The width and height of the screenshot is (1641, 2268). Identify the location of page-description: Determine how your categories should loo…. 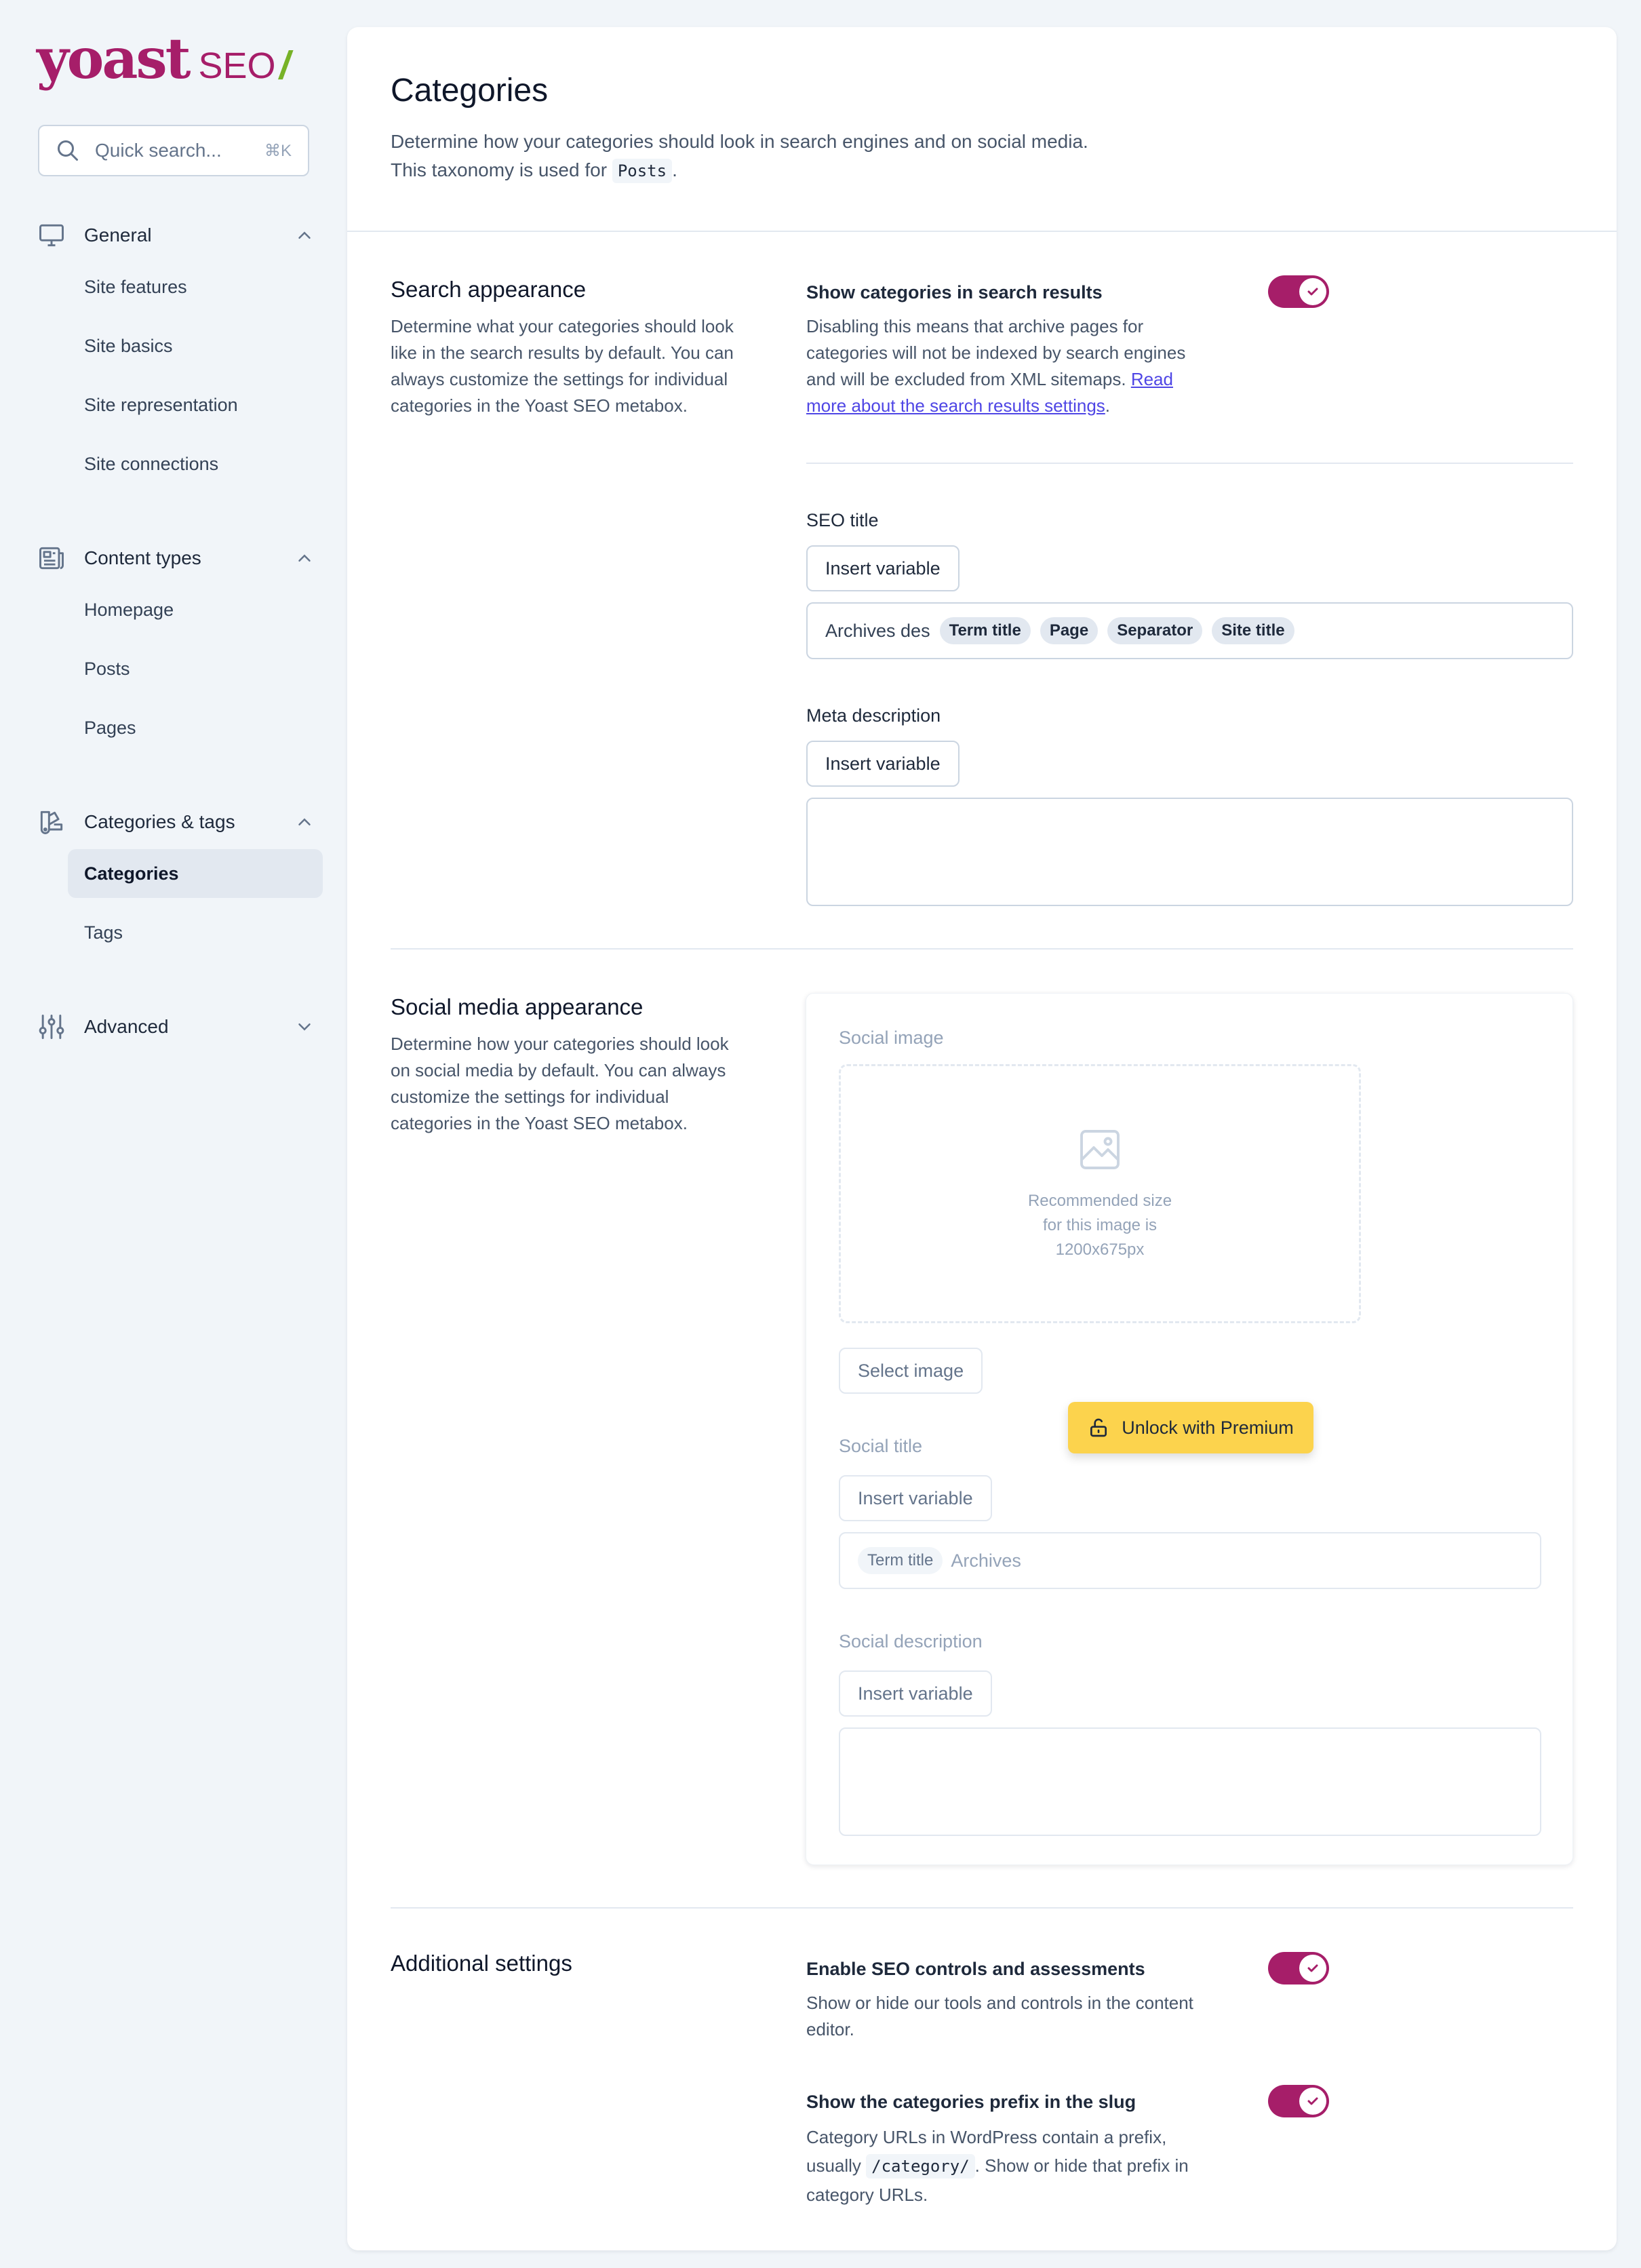
(739, 156).